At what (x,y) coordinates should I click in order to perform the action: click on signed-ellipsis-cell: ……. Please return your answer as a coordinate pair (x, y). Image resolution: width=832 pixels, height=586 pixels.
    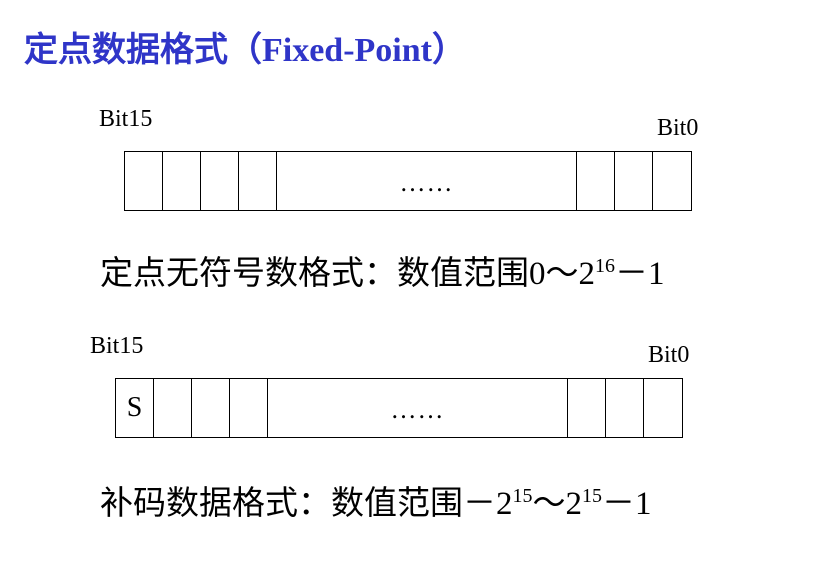
    Looking at the image, I should click on (418, 408).